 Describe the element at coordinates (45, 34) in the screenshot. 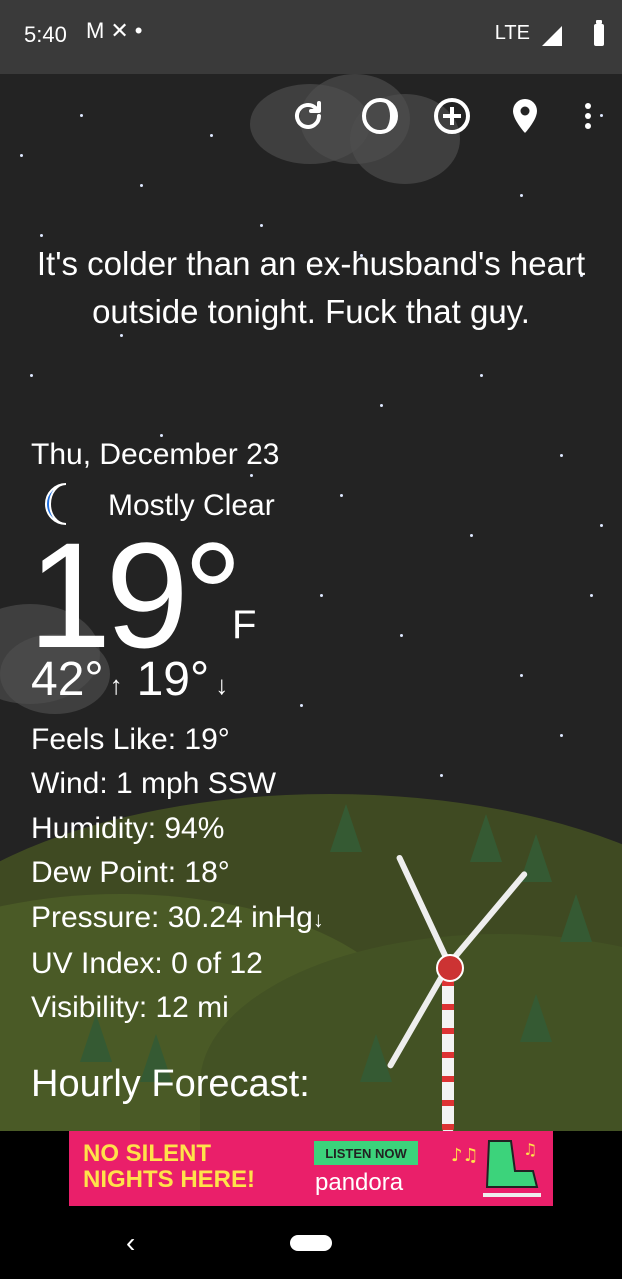

I see `status-time: 5:40` at that location.